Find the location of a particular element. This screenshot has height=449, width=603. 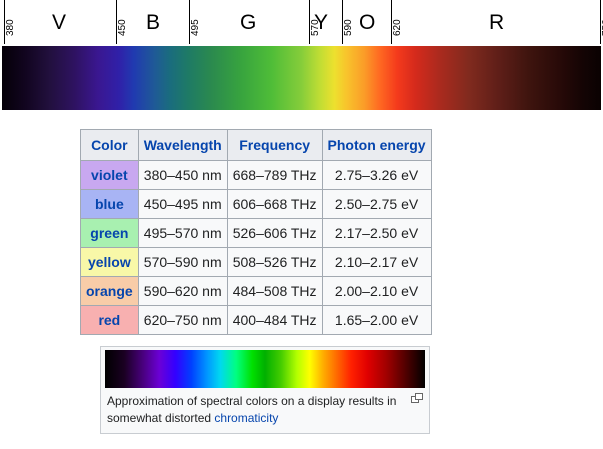

wavelength-label: 590 is located at coordinates (348, 27).